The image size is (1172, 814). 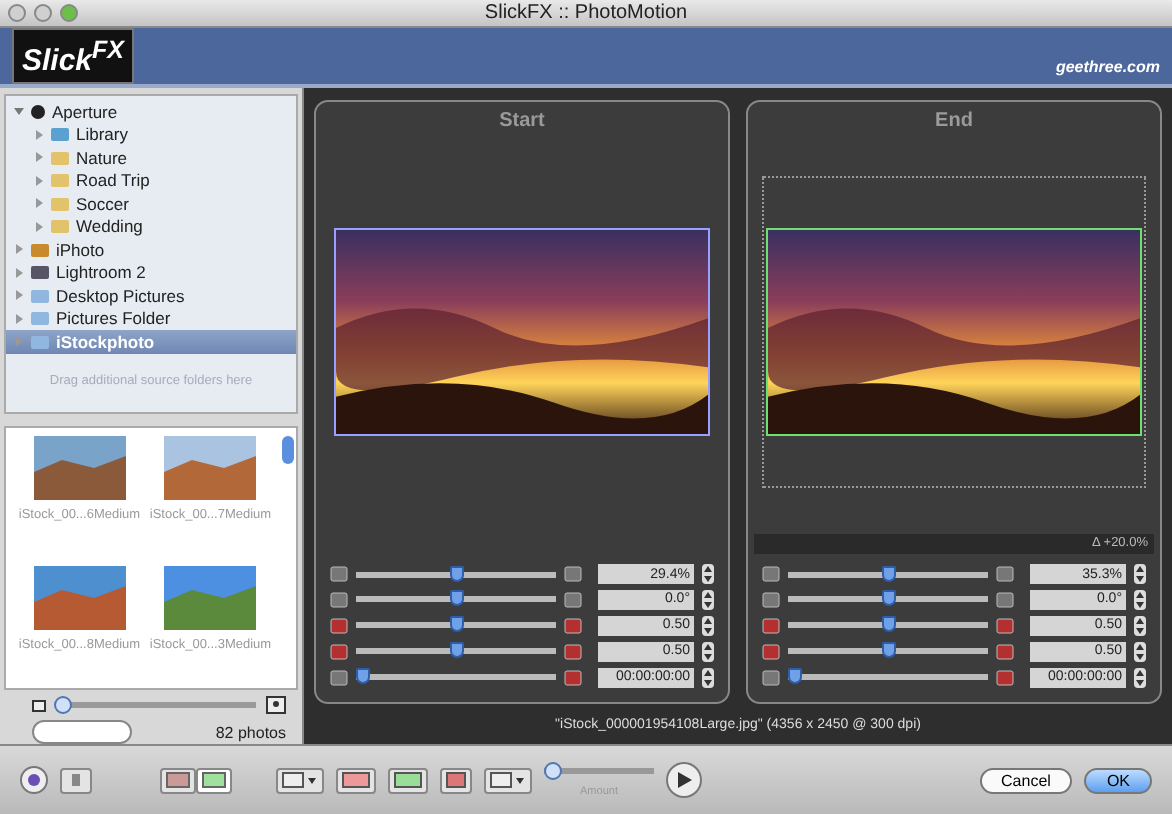 I want to click on help-button, so click(x=34, y=780).